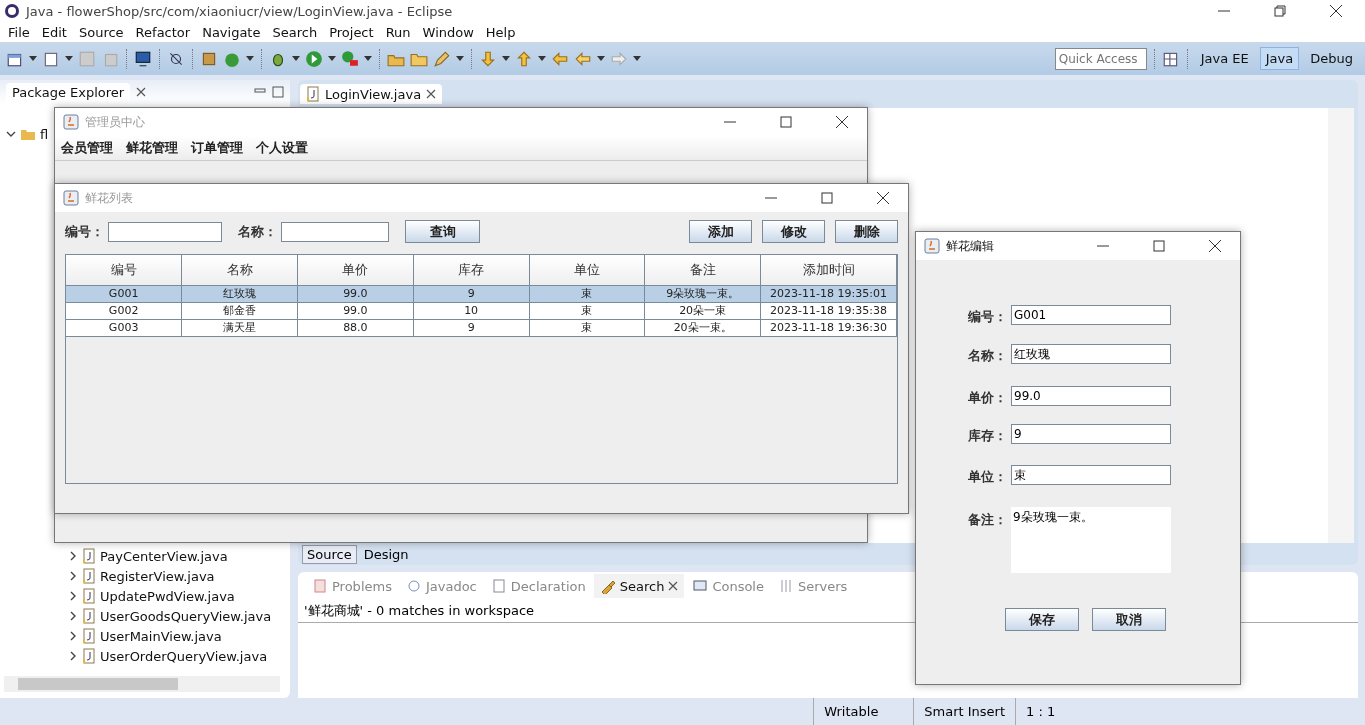 The image size is (1365, 725). I want to click on flashlight-icon, so click(607, 586).